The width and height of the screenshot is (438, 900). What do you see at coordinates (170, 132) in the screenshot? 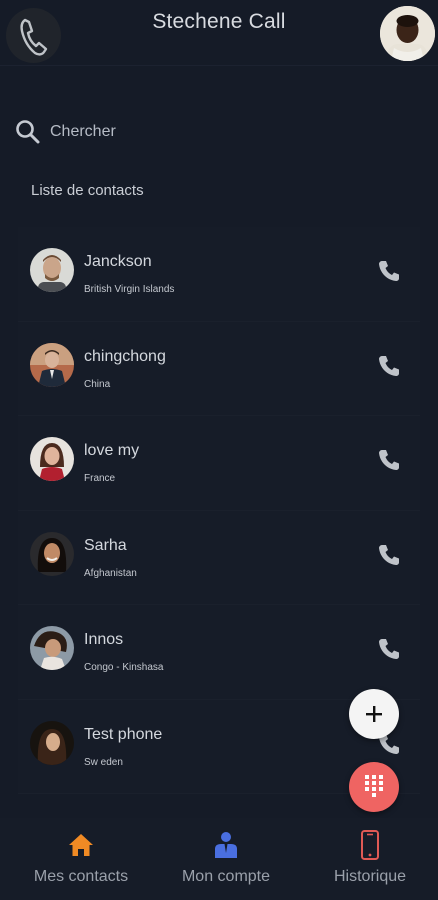
I see `search-input` at bounding box center [170, 132].